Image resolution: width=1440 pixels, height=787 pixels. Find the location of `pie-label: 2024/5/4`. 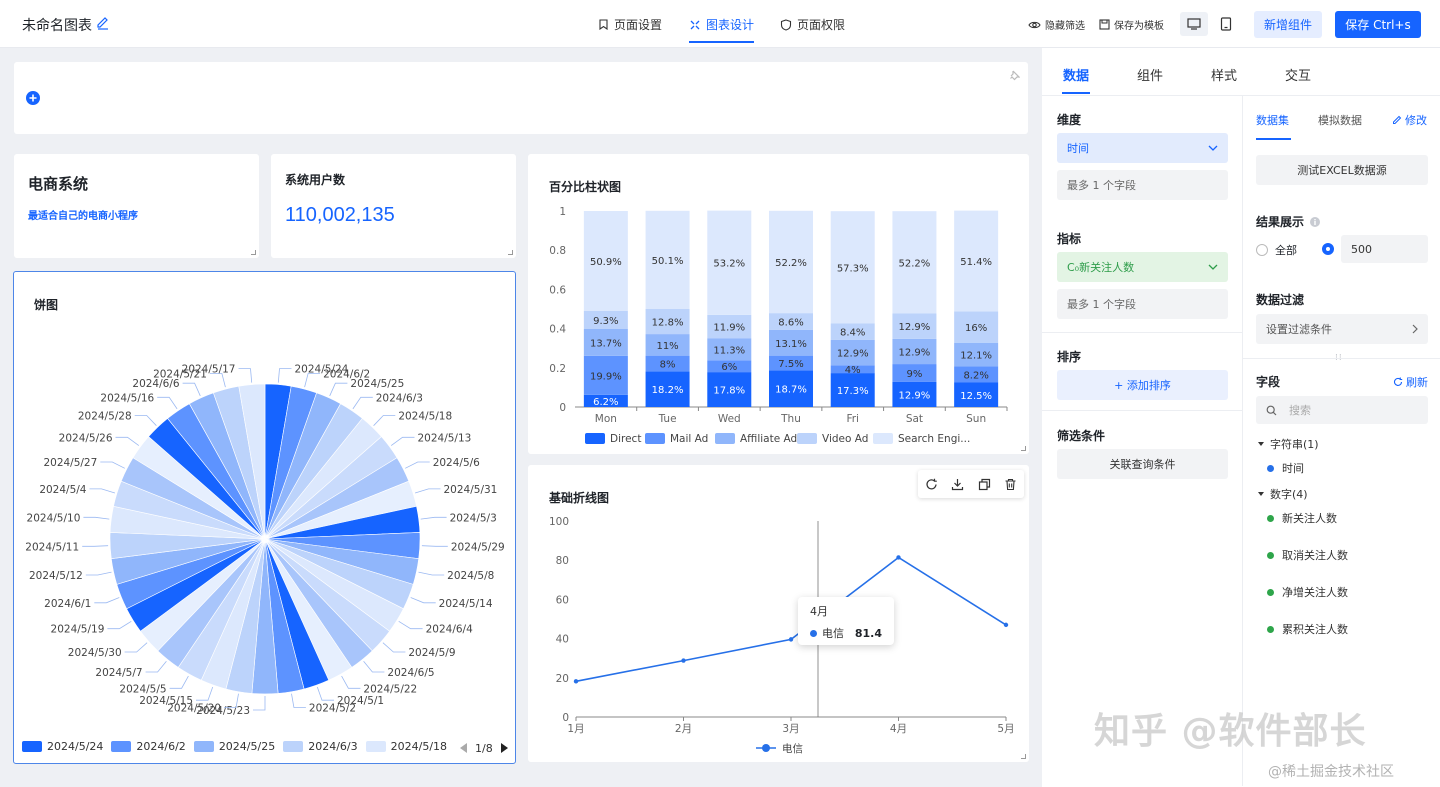

pie-label: 2024/5/4 is located at coordinates (62, 490).